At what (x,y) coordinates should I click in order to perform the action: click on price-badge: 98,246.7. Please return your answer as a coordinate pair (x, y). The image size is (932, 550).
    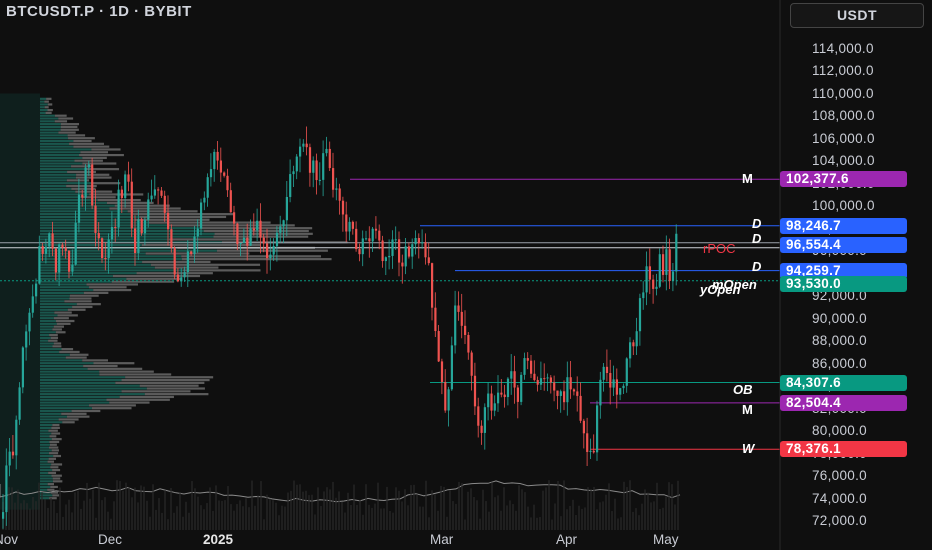
    Looking at the image, I should click on (843, 225).